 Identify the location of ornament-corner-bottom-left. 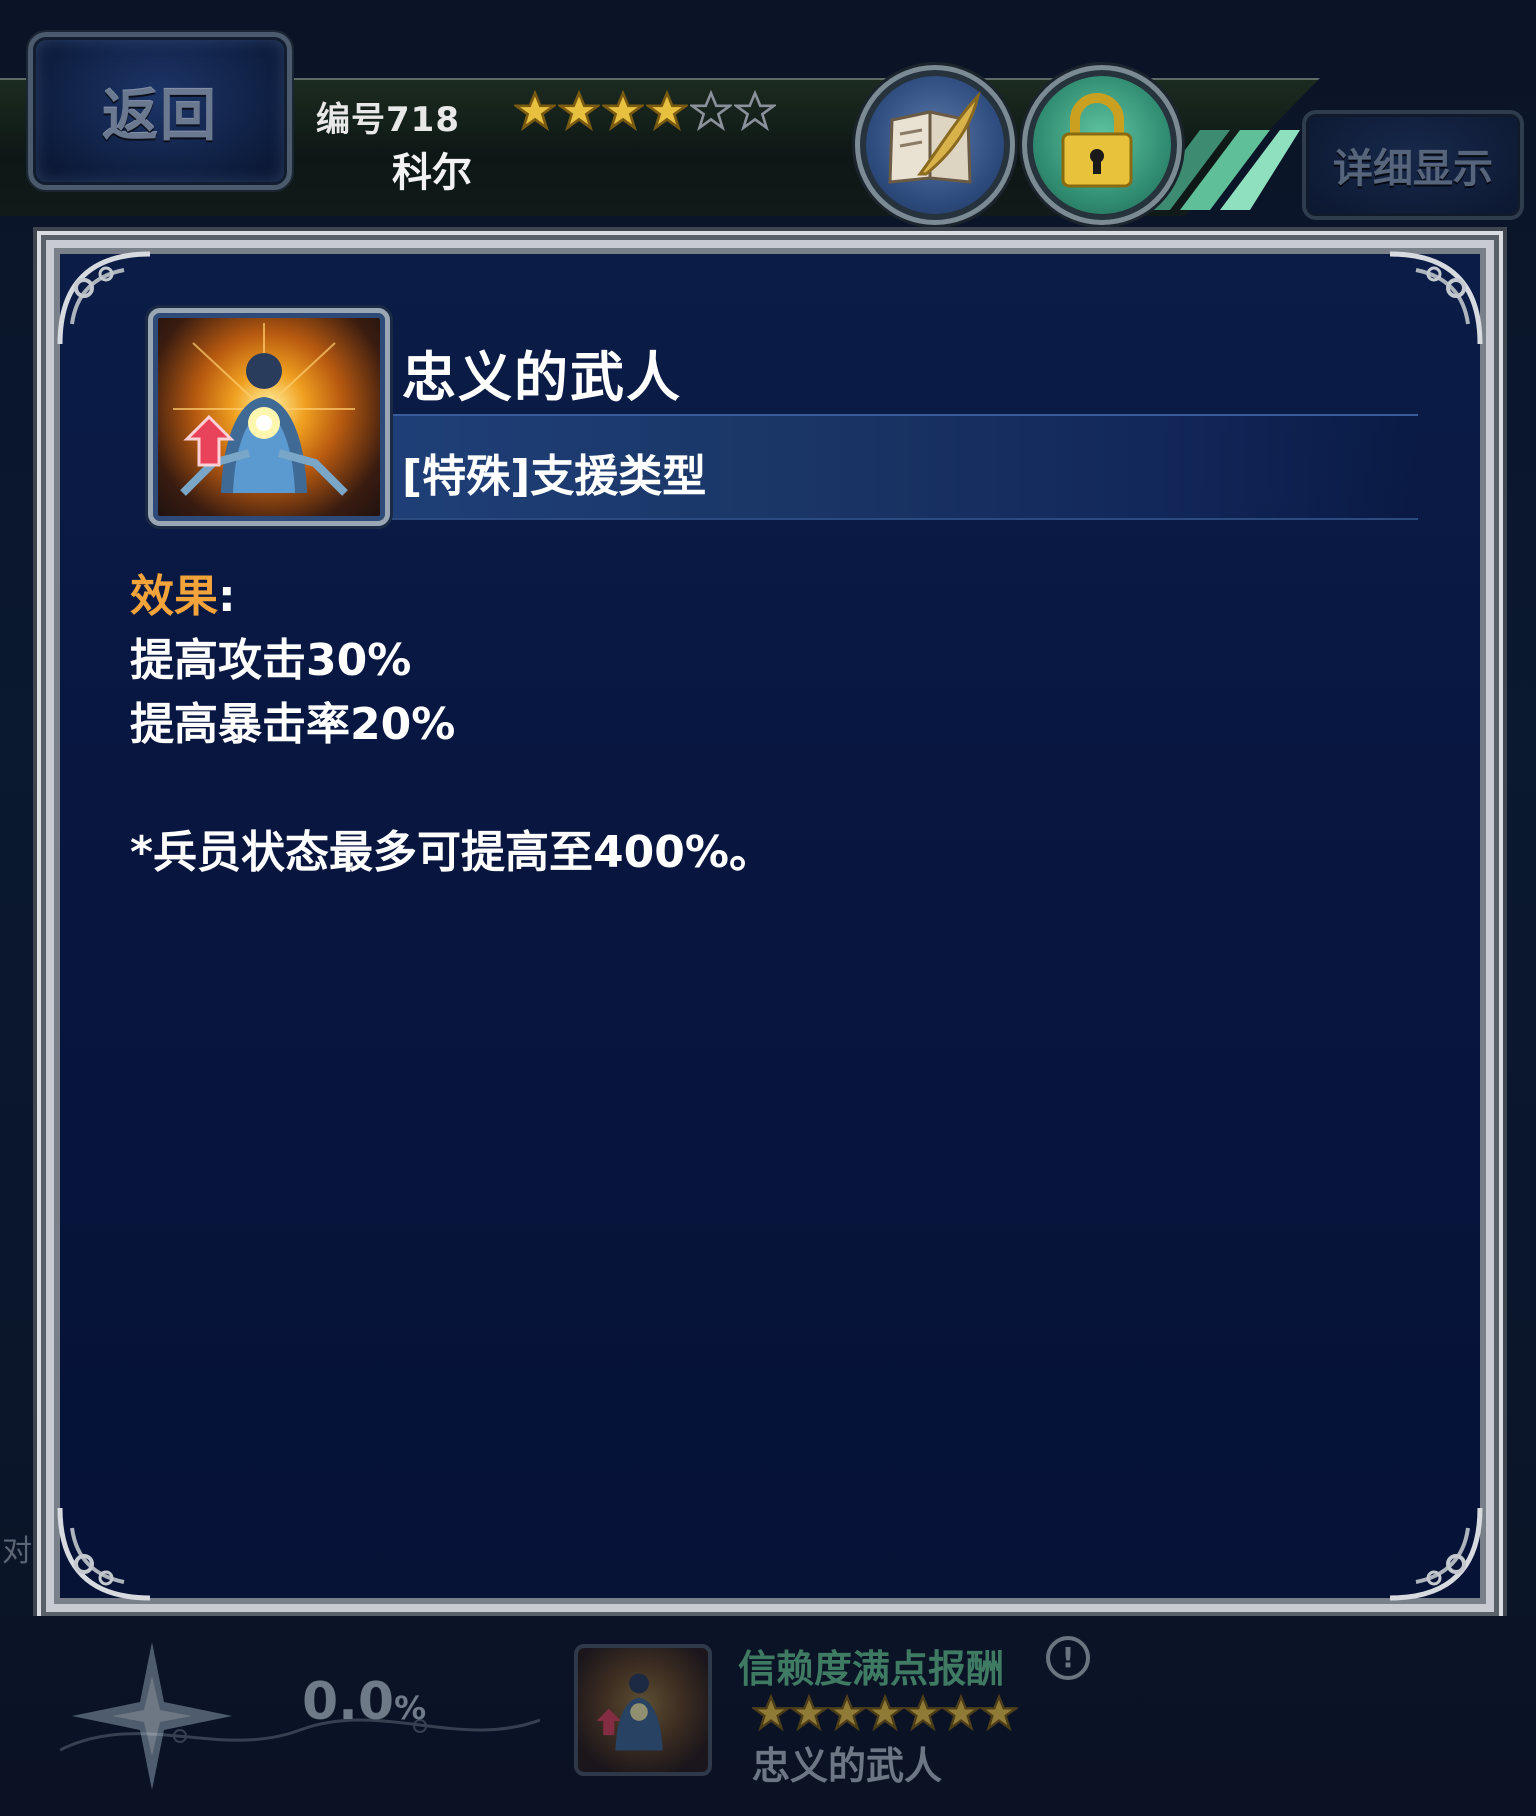
(104, 1554).